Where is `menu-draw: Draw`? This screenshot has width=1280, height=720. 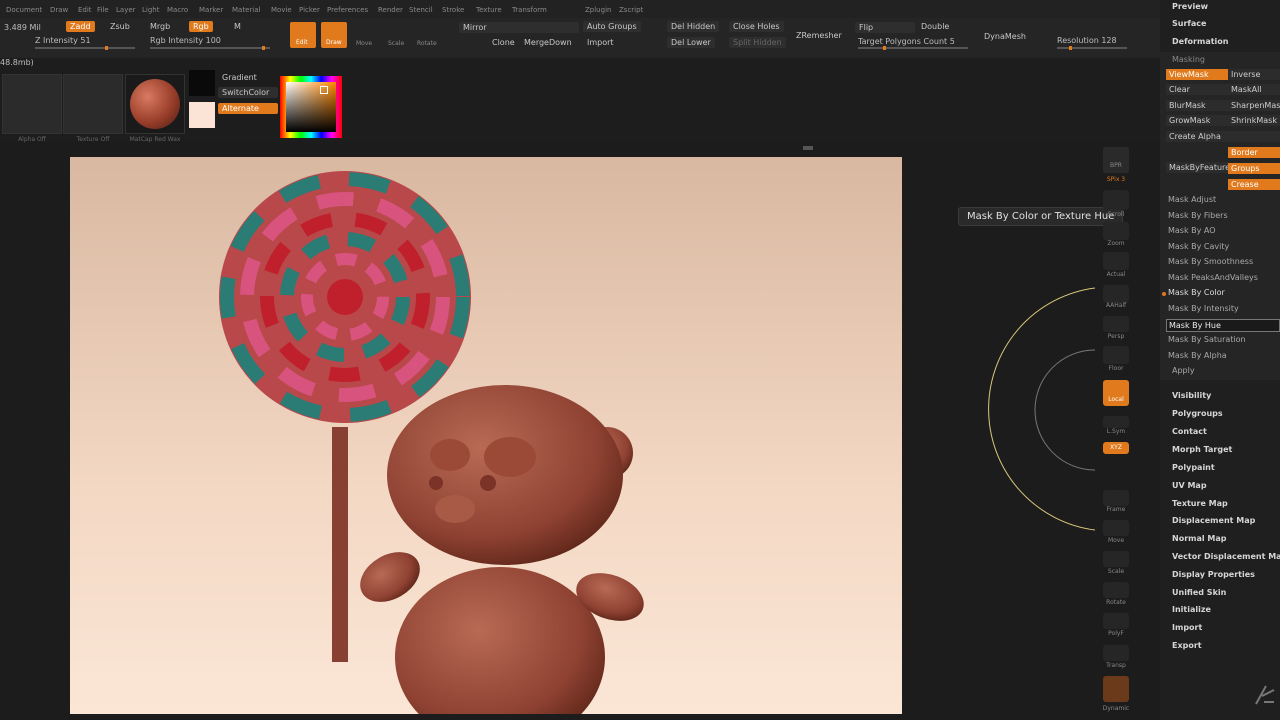
menu-draw: Draw is located at coordinates (59, 10).